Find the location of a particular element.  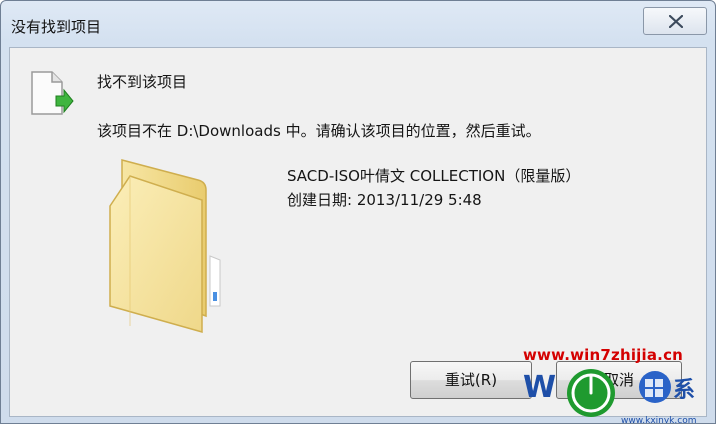

svg-text: 系 is located at coordinates (684, 390).